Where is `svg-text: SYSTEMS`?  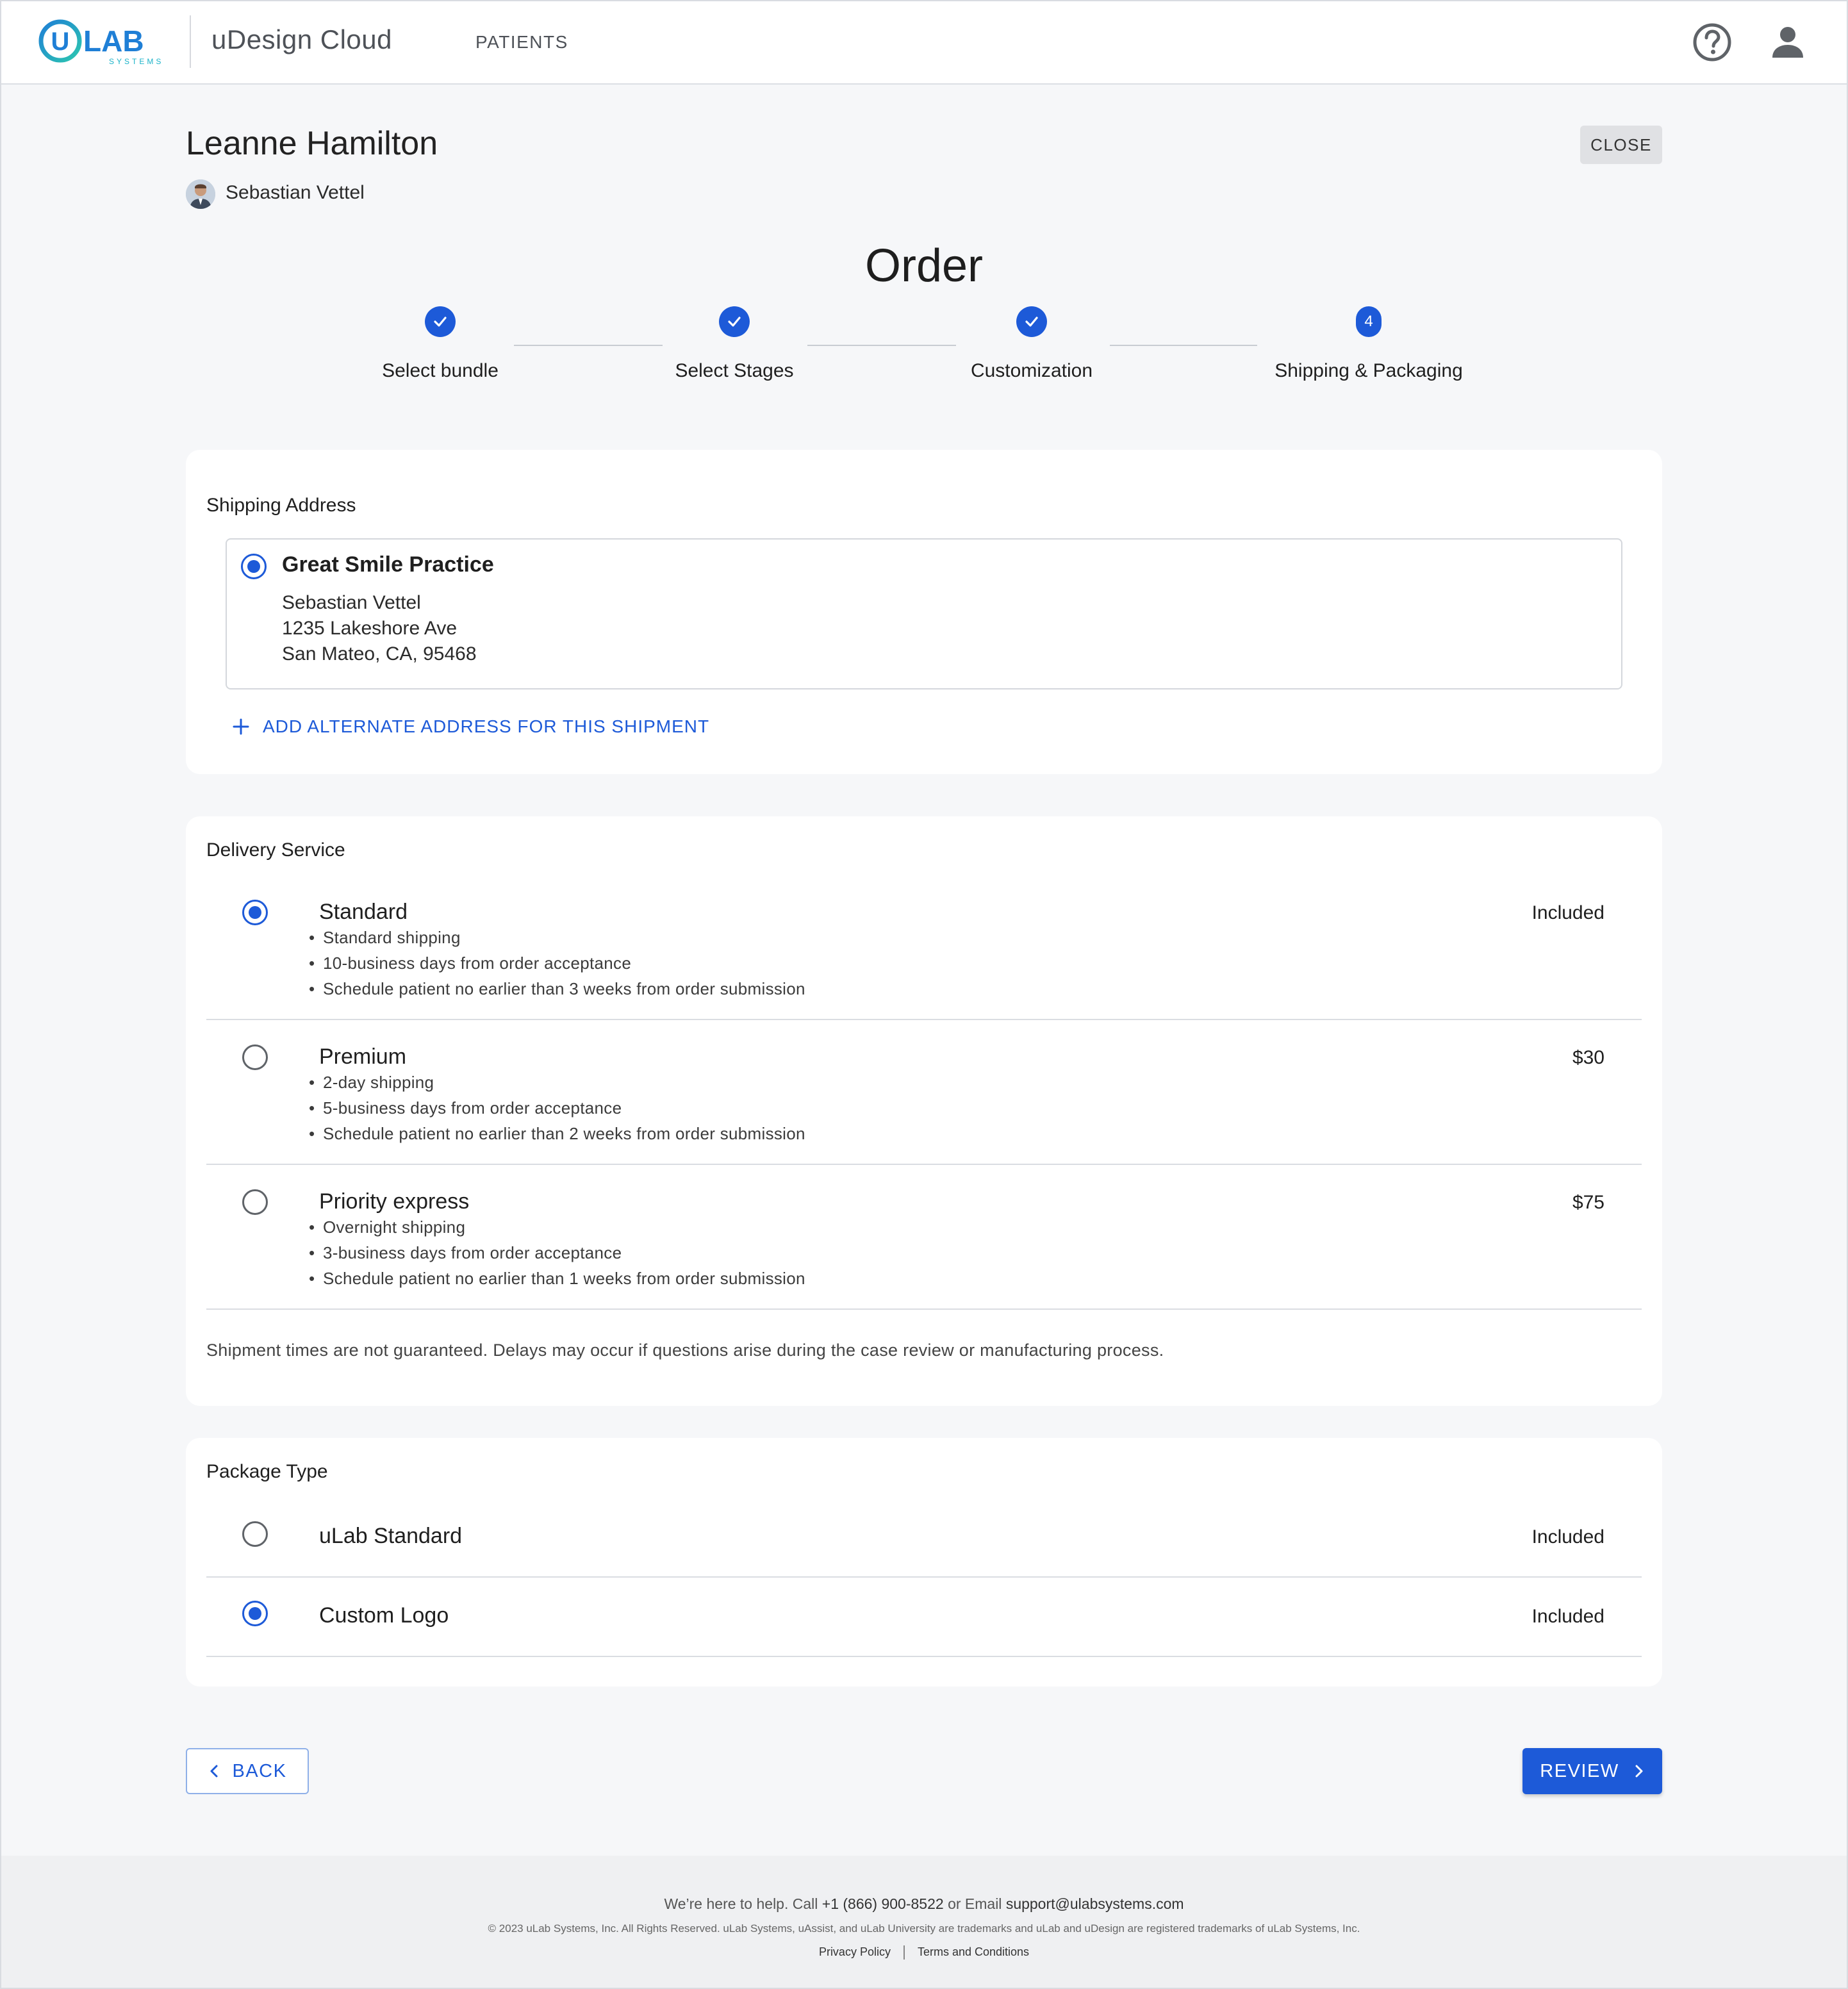
svg-text: SYSTEMS is located at coordinates (136, 62).